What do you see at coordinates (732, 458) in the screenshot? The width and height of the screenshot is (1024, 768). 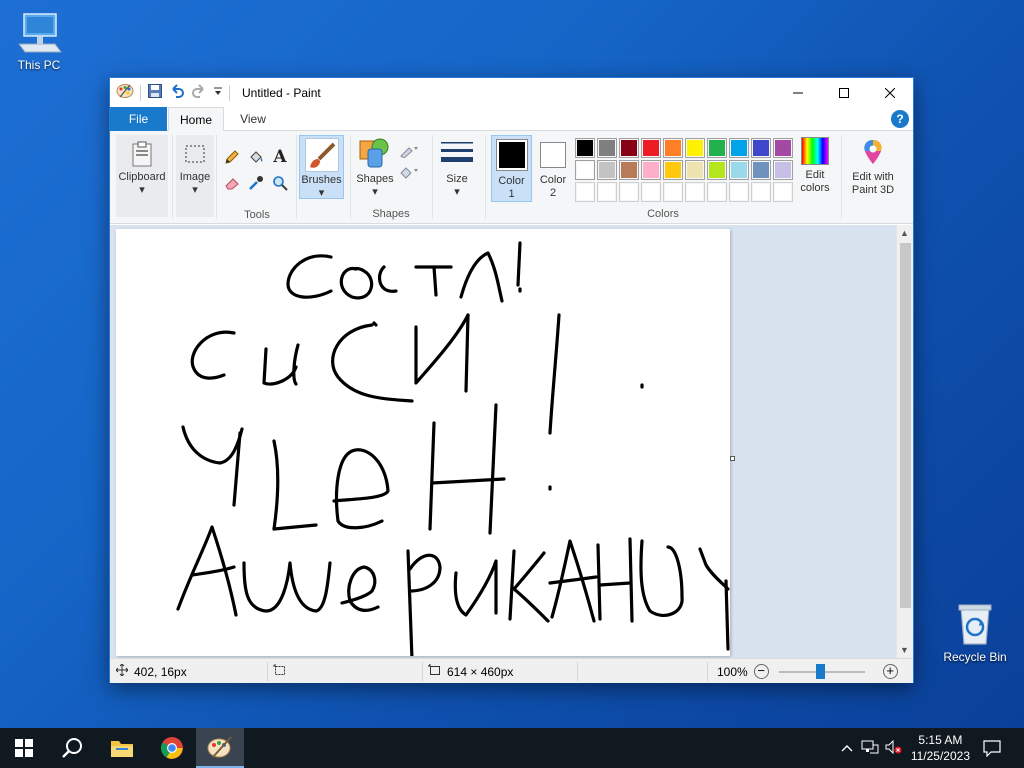 I see `canvas-resize-handle` at bounding box center [732, 458].